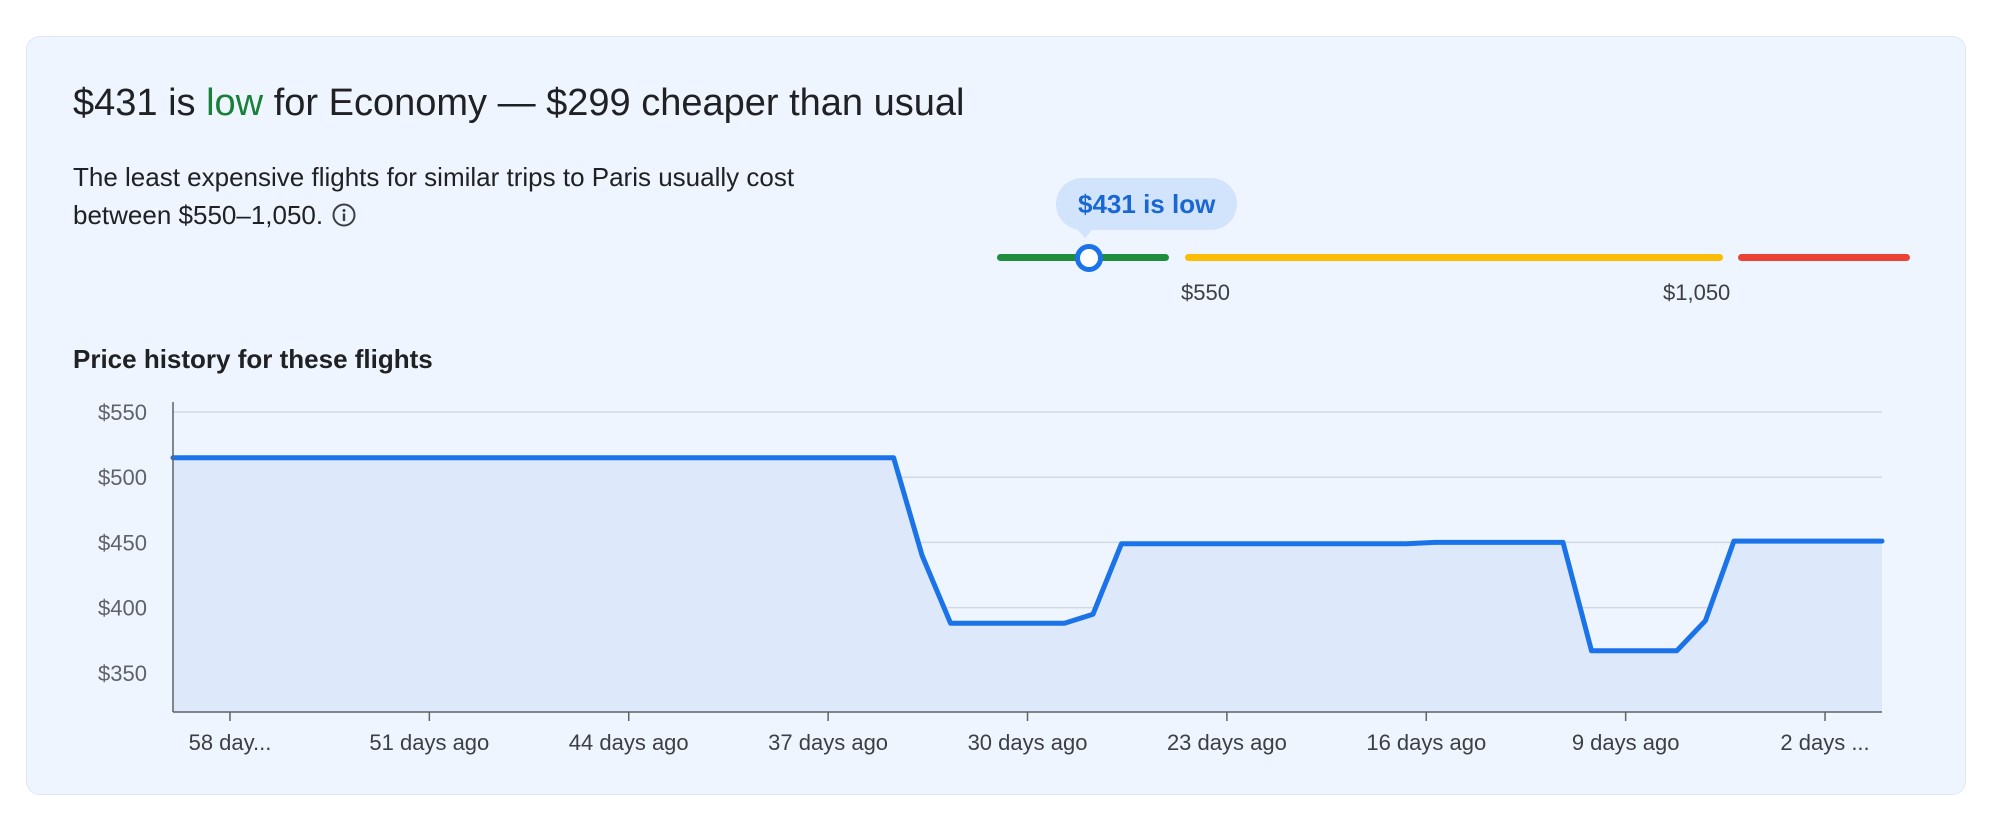  I want to click on y-tick-label: $350, so click(122, 673).